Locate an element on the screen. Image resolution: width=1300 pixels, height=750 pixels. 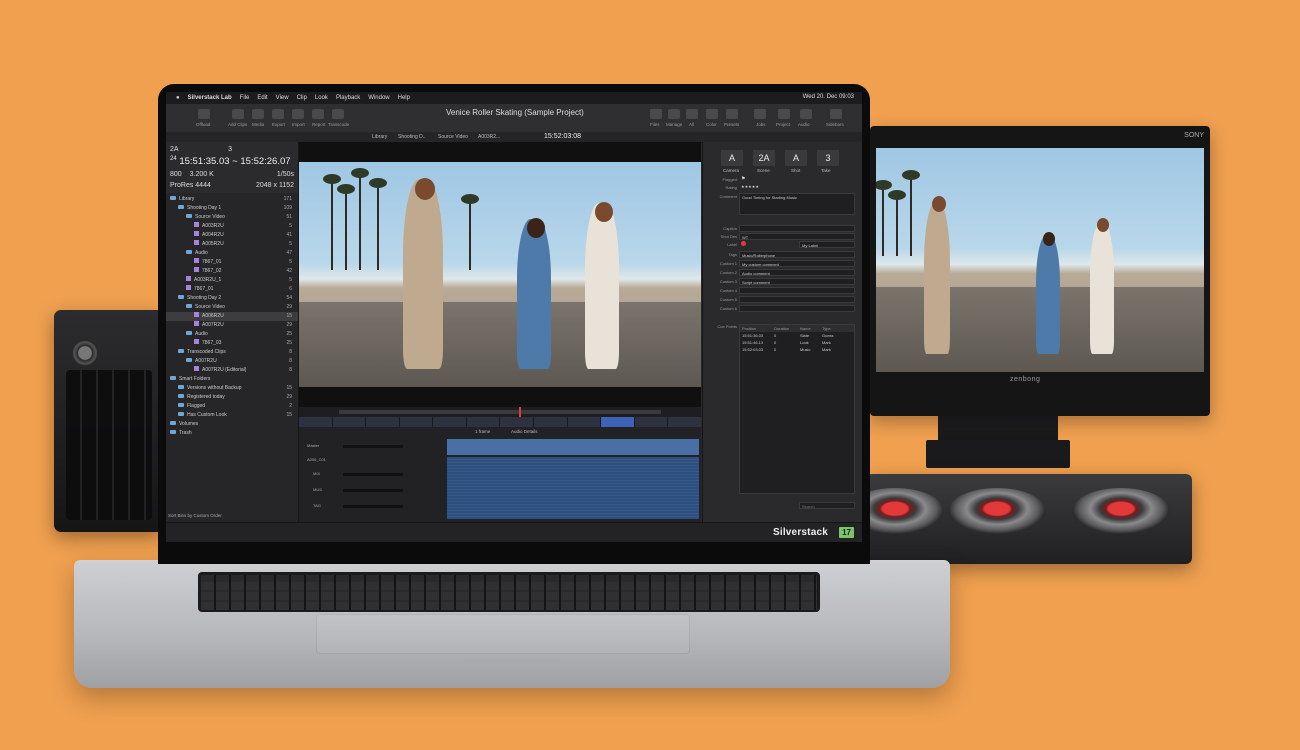
library-tree-item: Transcoded Clips 8 is located at coordinates (232, 352).